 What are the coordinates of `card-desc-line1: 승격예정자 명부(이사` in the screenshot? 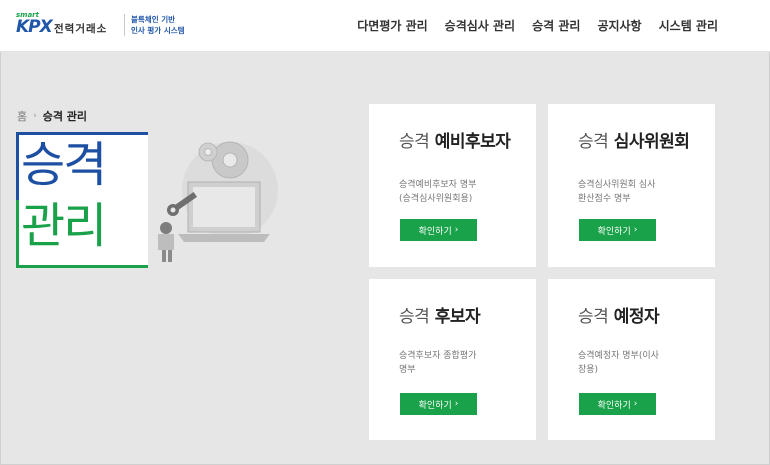 It's located at (618, 356).